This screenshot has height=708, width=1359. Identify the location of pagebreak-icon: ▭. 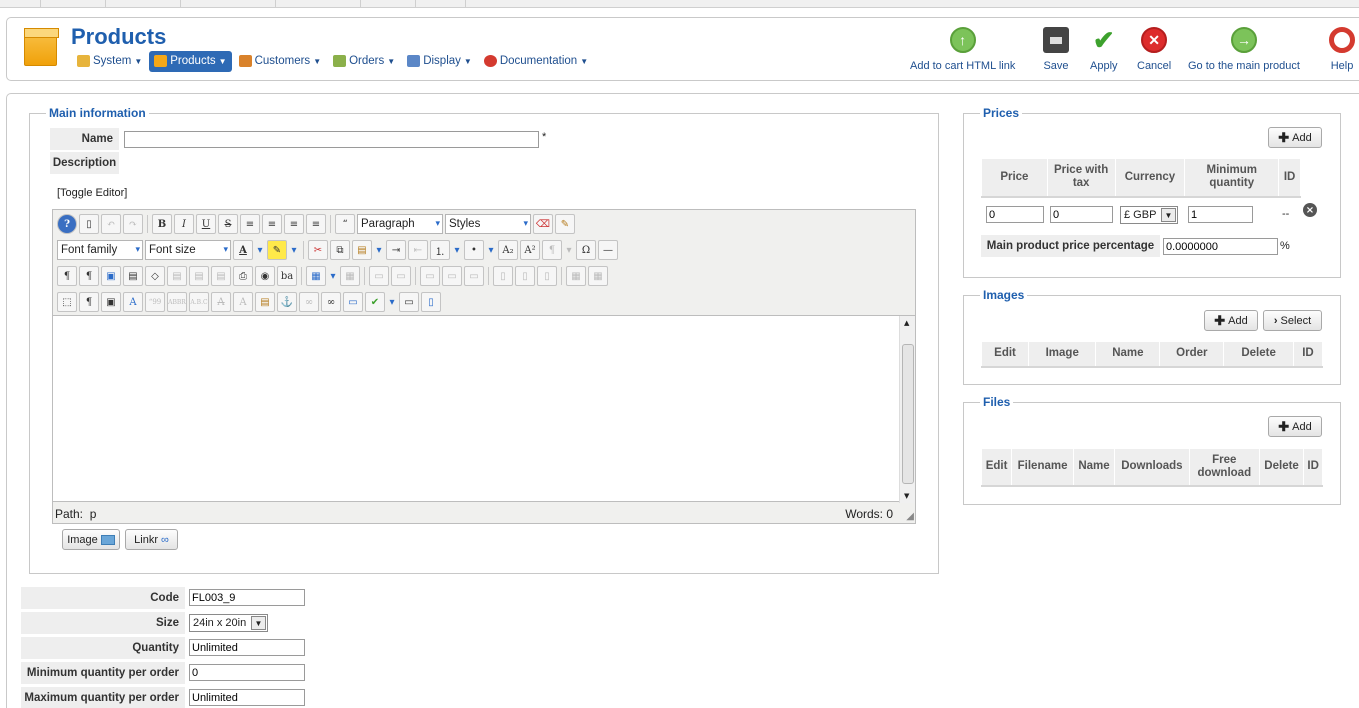
(409, 302).